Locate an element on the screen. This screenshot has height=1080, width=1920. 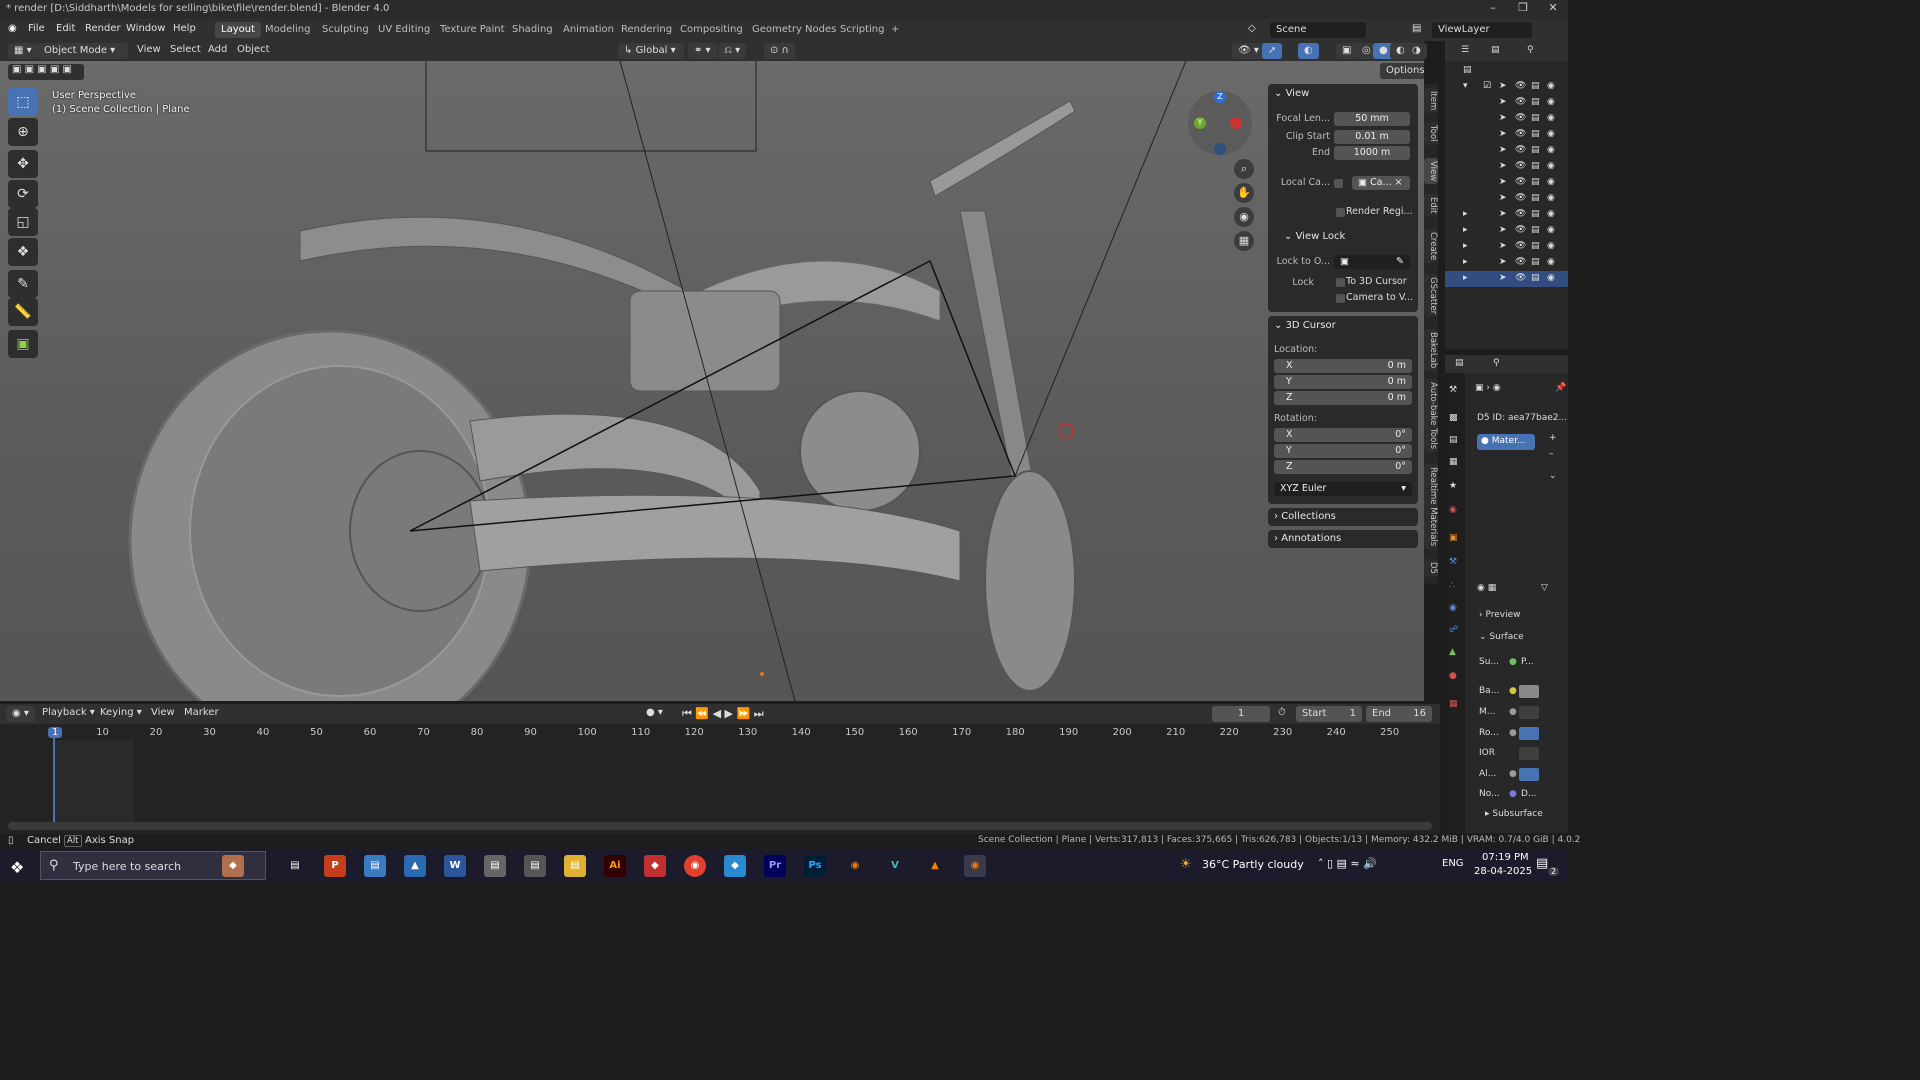
tab-geometry-nodes: Geometry Nodes is located at coordinates (794, 30).